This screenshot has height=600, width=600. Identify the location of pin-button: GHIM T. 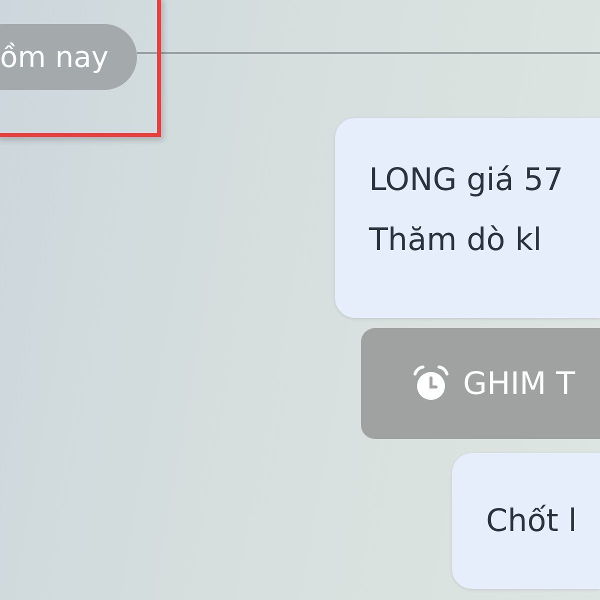
(480, 383).